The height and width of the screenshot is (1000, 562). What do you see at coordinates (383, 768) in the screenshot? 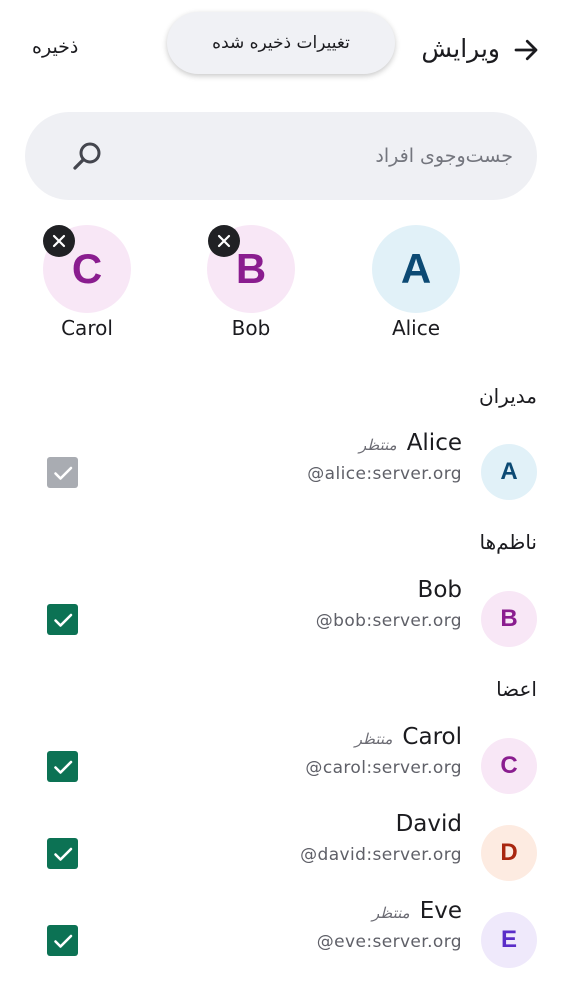
I see `person-handle: @carol:server.org` at bounding box center [383, 768].